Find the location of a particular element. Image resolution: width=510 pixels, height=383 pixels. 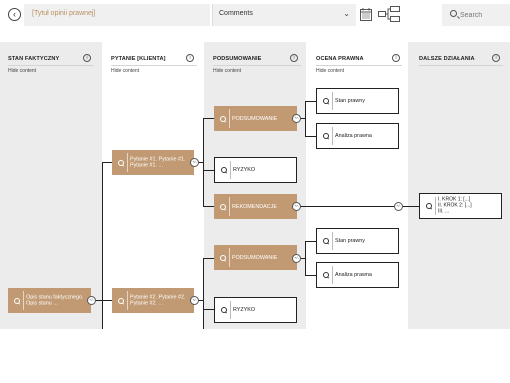

column-title: OCENA PRAWNA is located at coordinates (340, 59).